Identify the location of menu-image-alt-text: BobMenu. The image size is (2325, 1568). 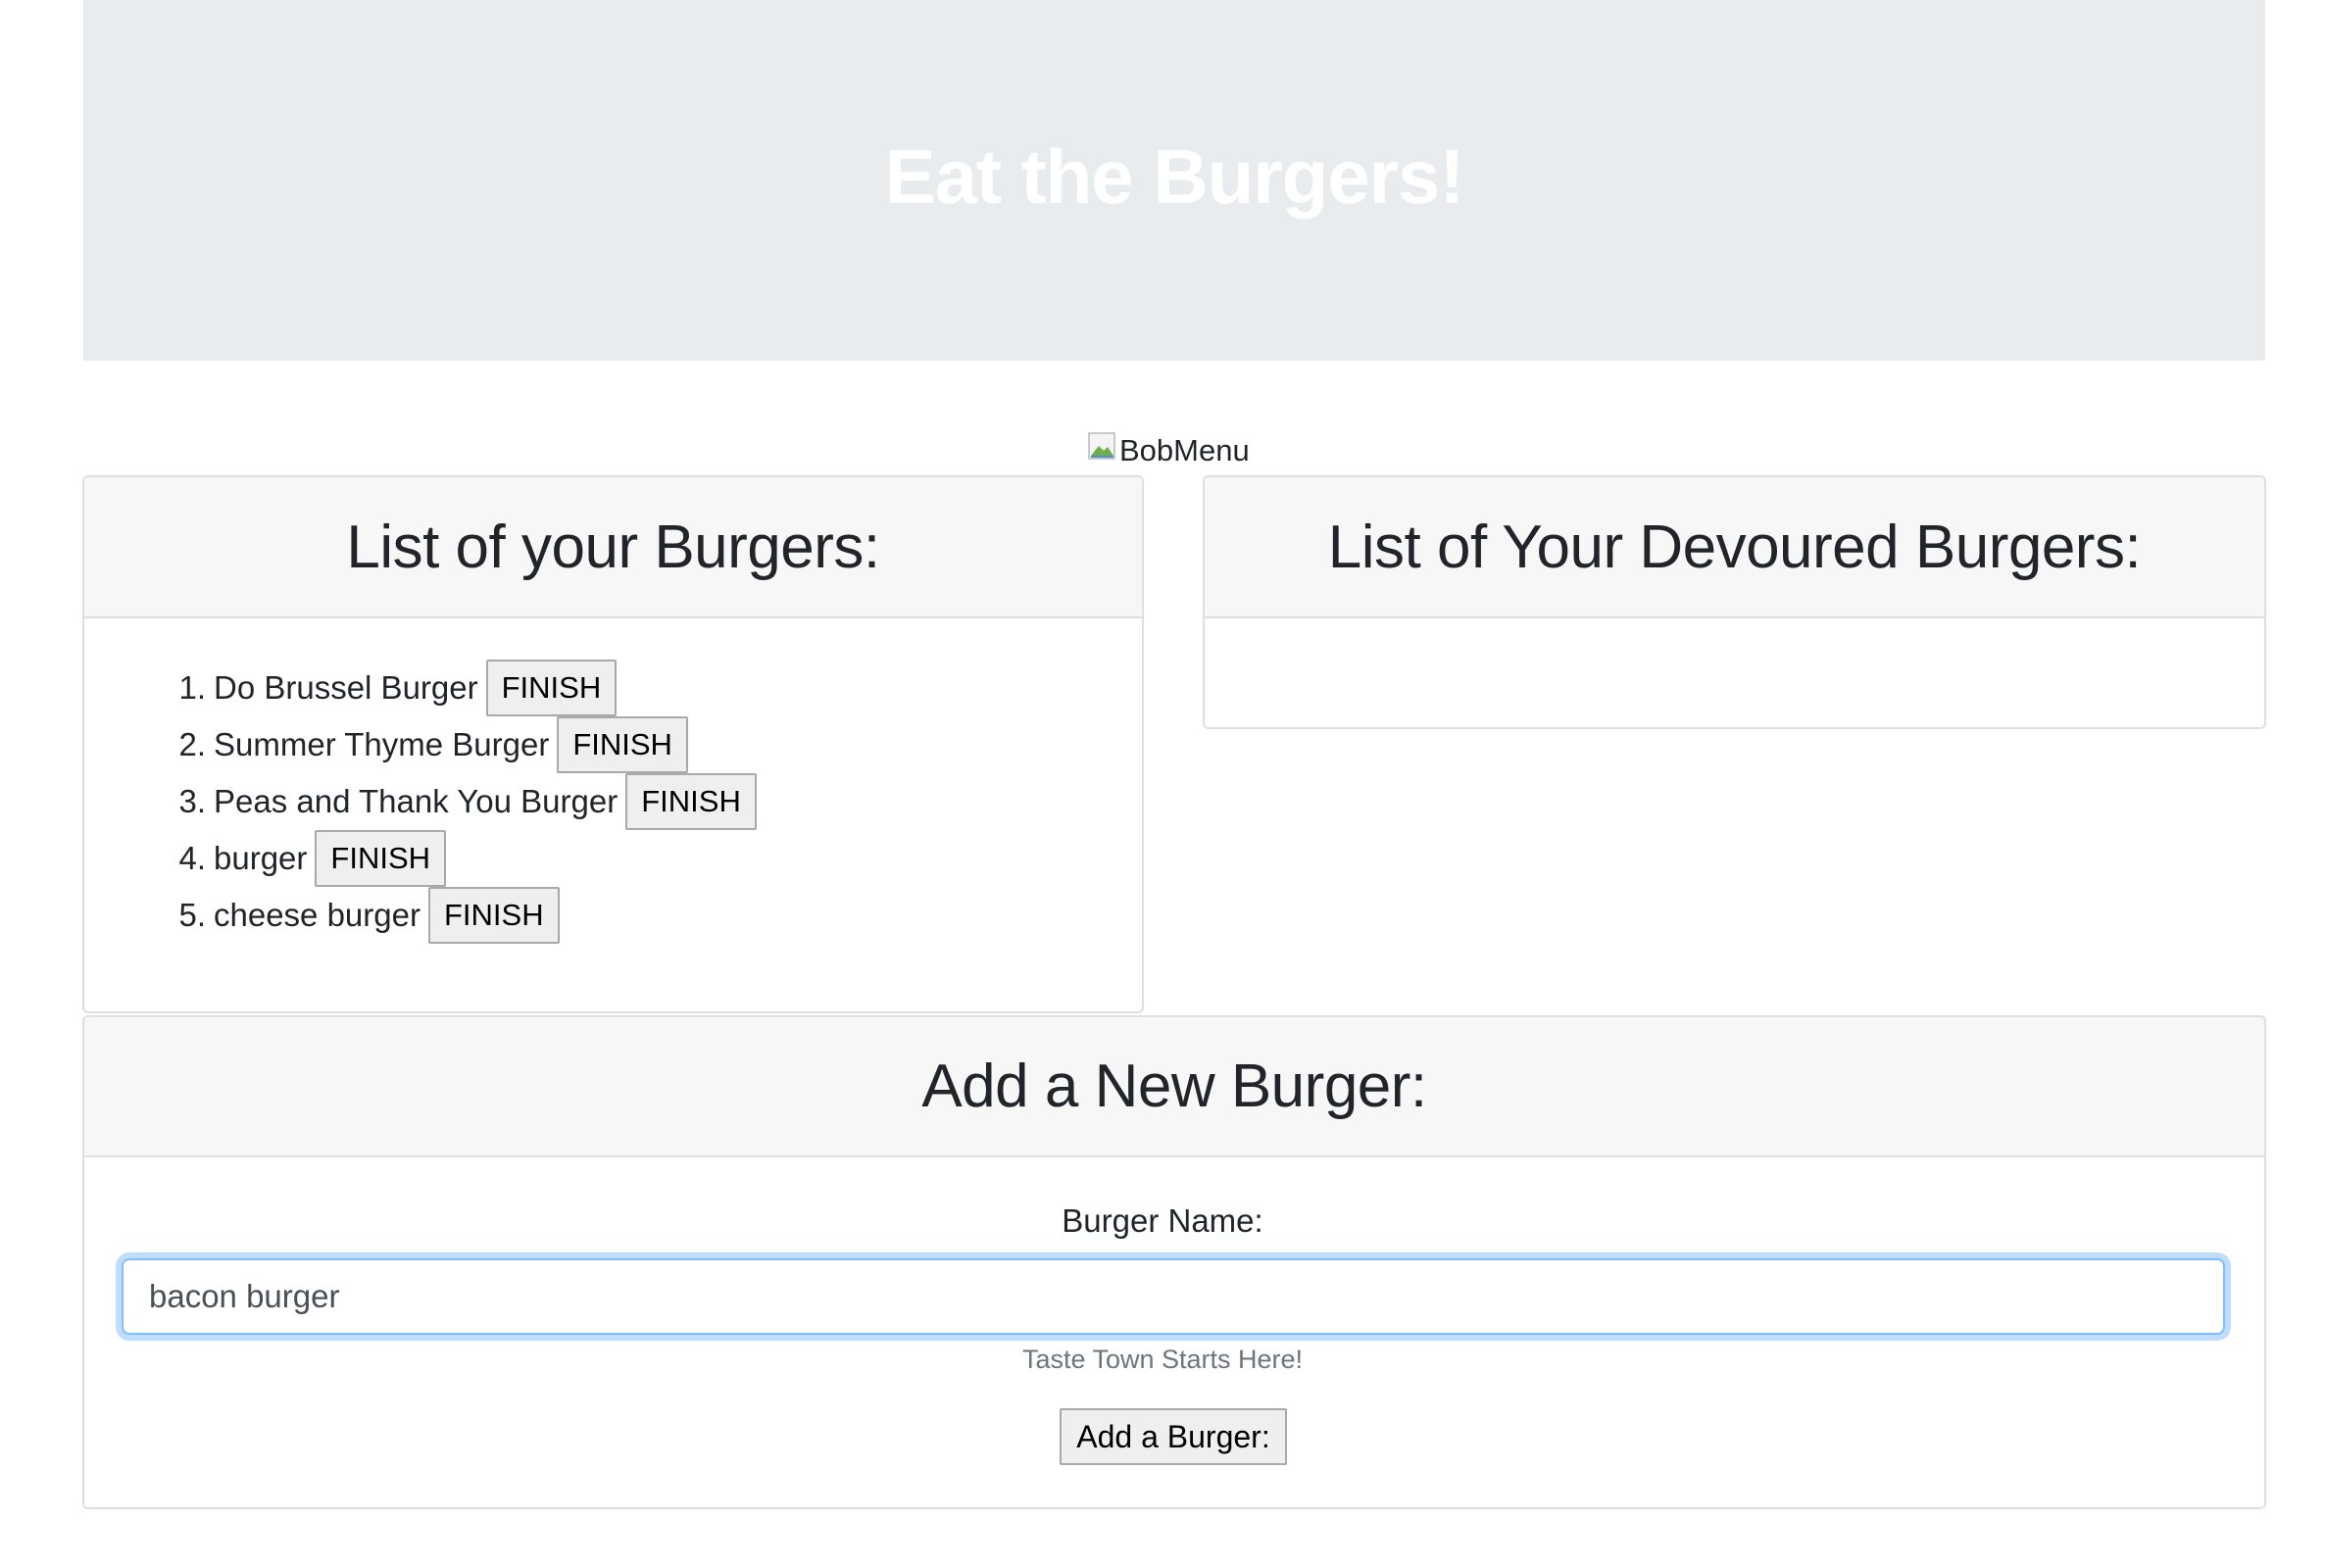
(1184, 450).